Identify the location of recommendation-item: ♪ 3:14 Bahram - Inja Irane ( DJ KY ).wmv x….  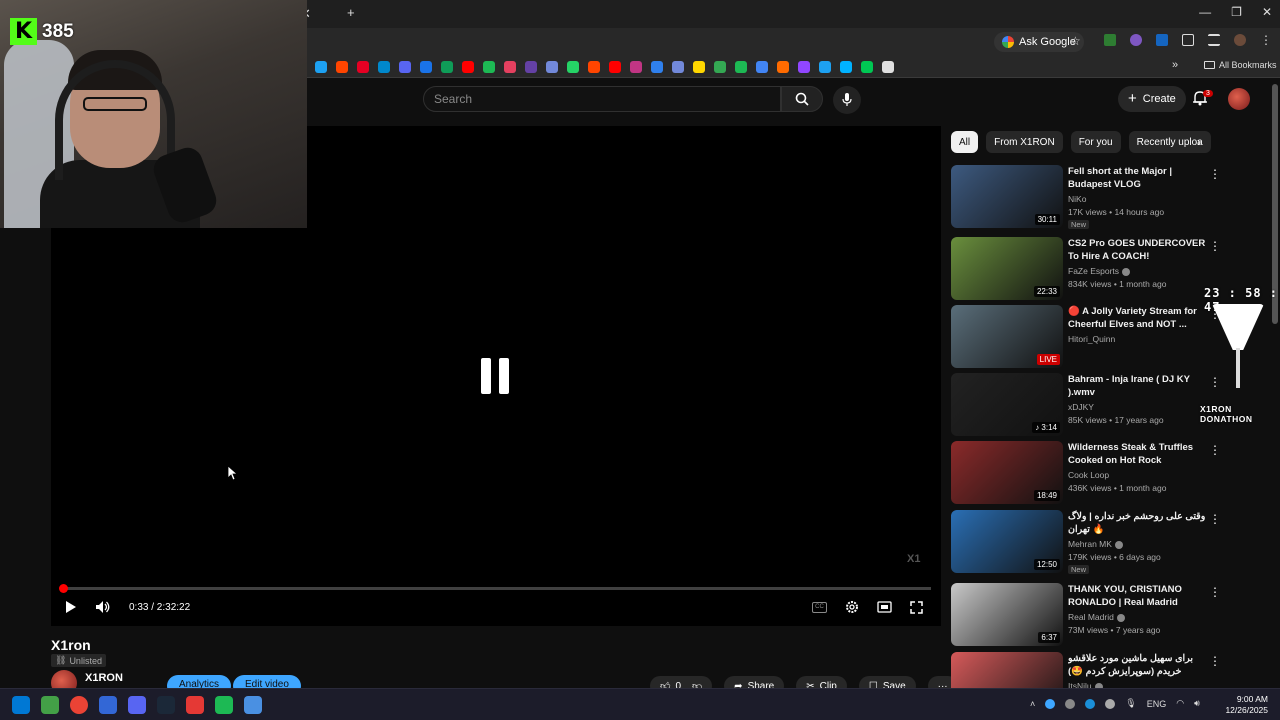
(1088, 405).